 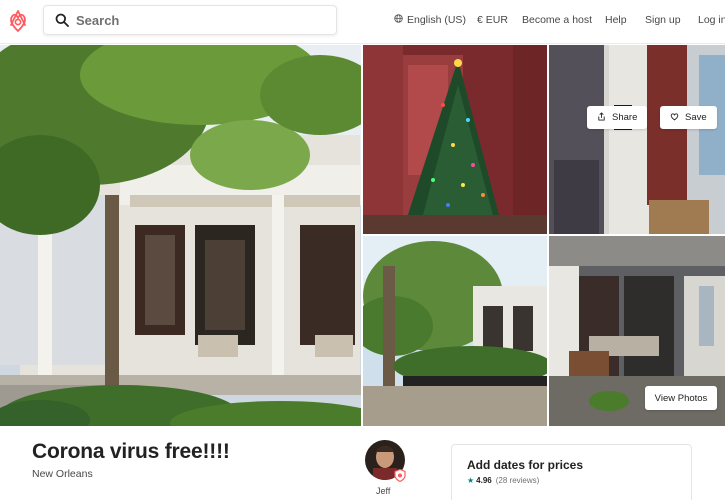 I want to click on help-link: Help, so click(x=616, y=20).